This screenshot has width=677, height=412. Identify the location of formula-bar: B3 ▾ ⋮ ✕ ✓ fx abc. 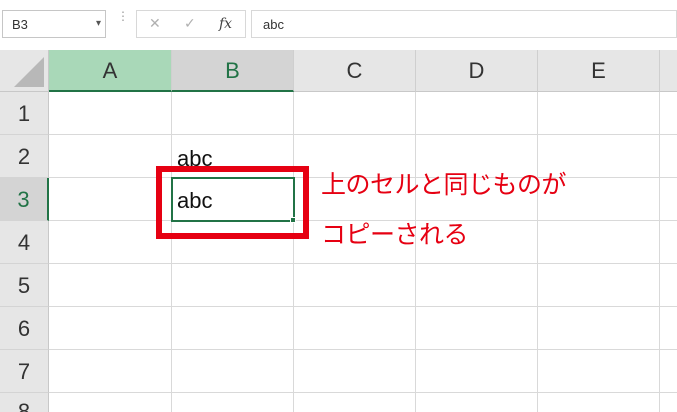
(338, 25).